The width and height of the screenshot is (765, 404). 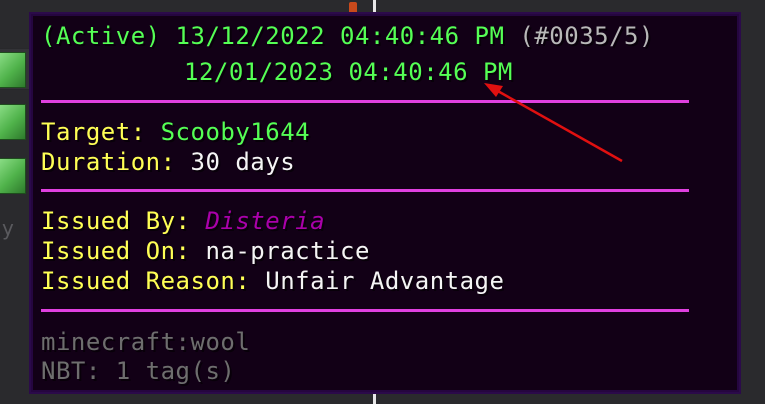 I want to click on issued-reason-row: Issued Reason: Unfair Advantage, so click(x=272, y=281).